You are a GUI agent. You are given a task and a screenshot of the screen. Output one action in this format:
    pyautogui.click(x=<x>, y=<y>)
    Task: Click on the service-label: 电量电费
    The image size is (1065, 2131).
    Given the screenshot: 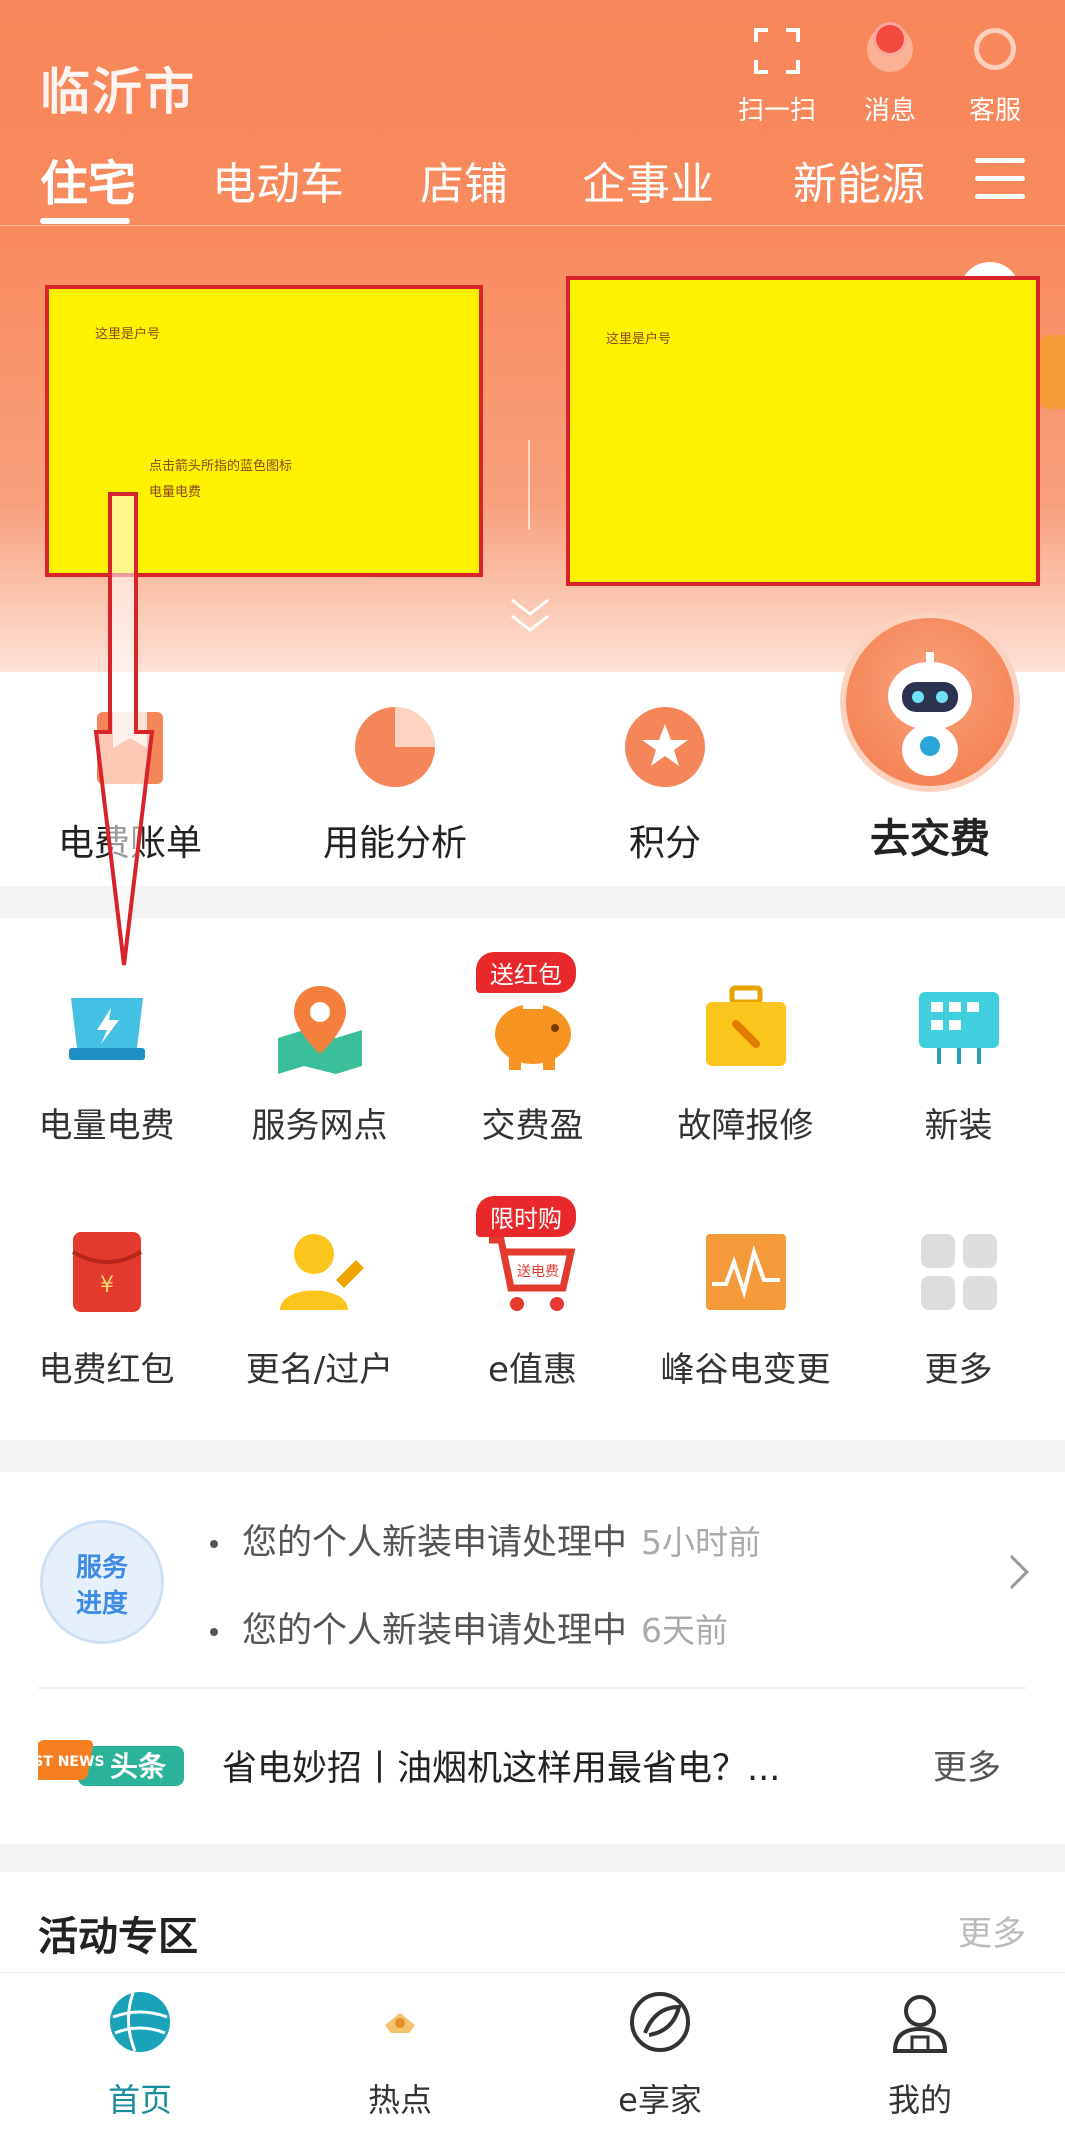 What is the action you would take?
    pyautogui.click(x=106, y=1126)
    